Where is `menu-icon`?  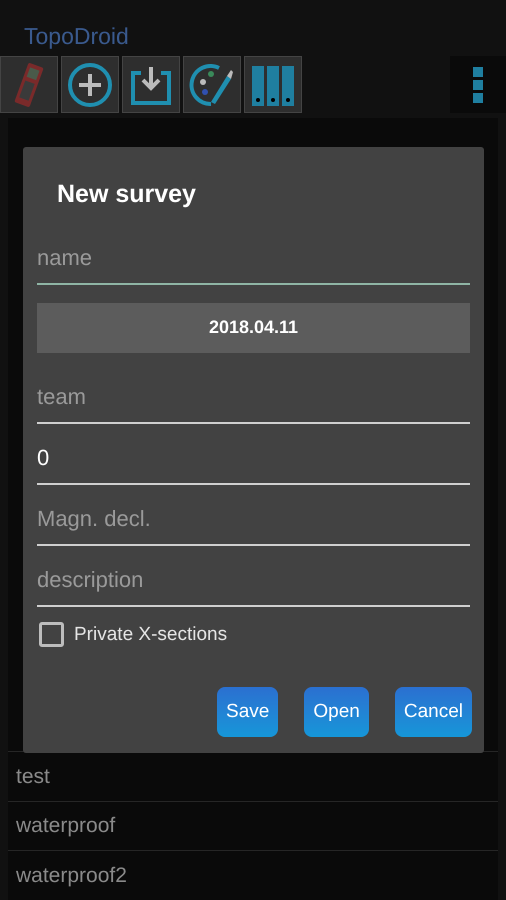 menu-icon is located at coordinates (478, 84).